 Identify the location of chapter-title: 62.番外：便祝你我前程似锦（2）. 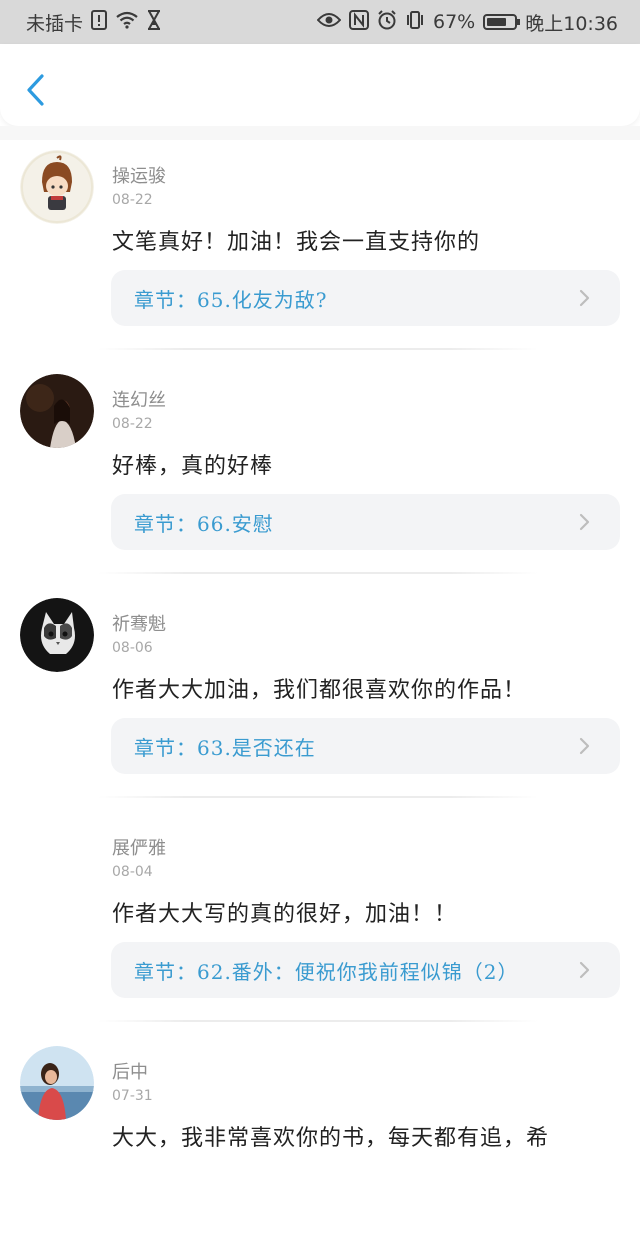
(358, 971).